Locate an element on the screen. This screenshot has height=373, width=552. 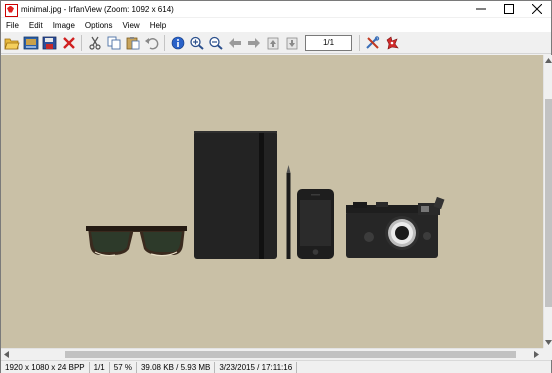
delete-icon is located at coordinates (68, 42).